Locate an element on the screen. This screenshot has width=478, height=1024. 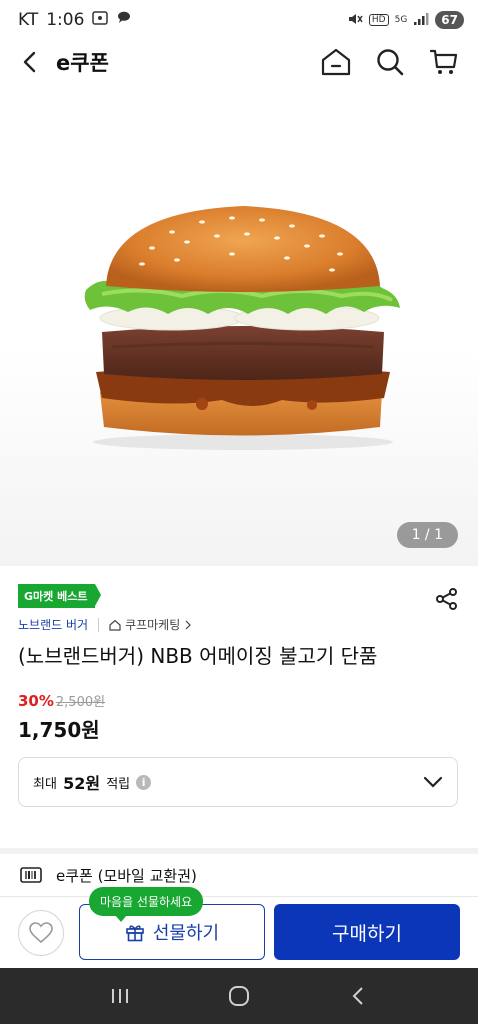
buy-button: 구매하기 is located at coordinates (367, 932).